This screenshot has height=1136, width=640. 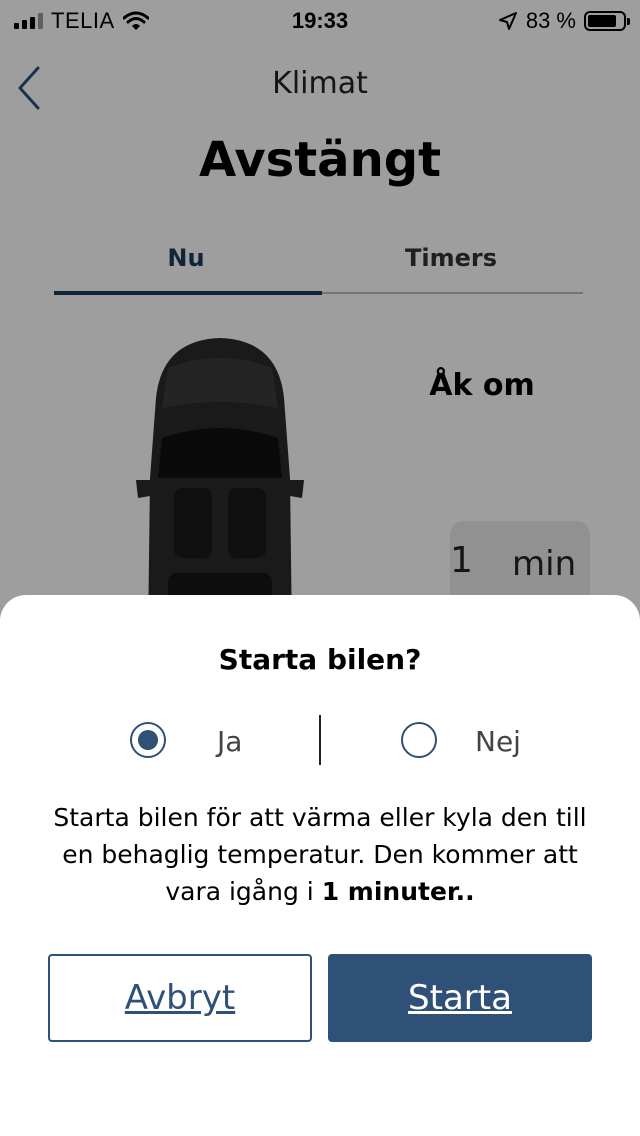 I want to click on radio-nej, so click(x=419, y=740).